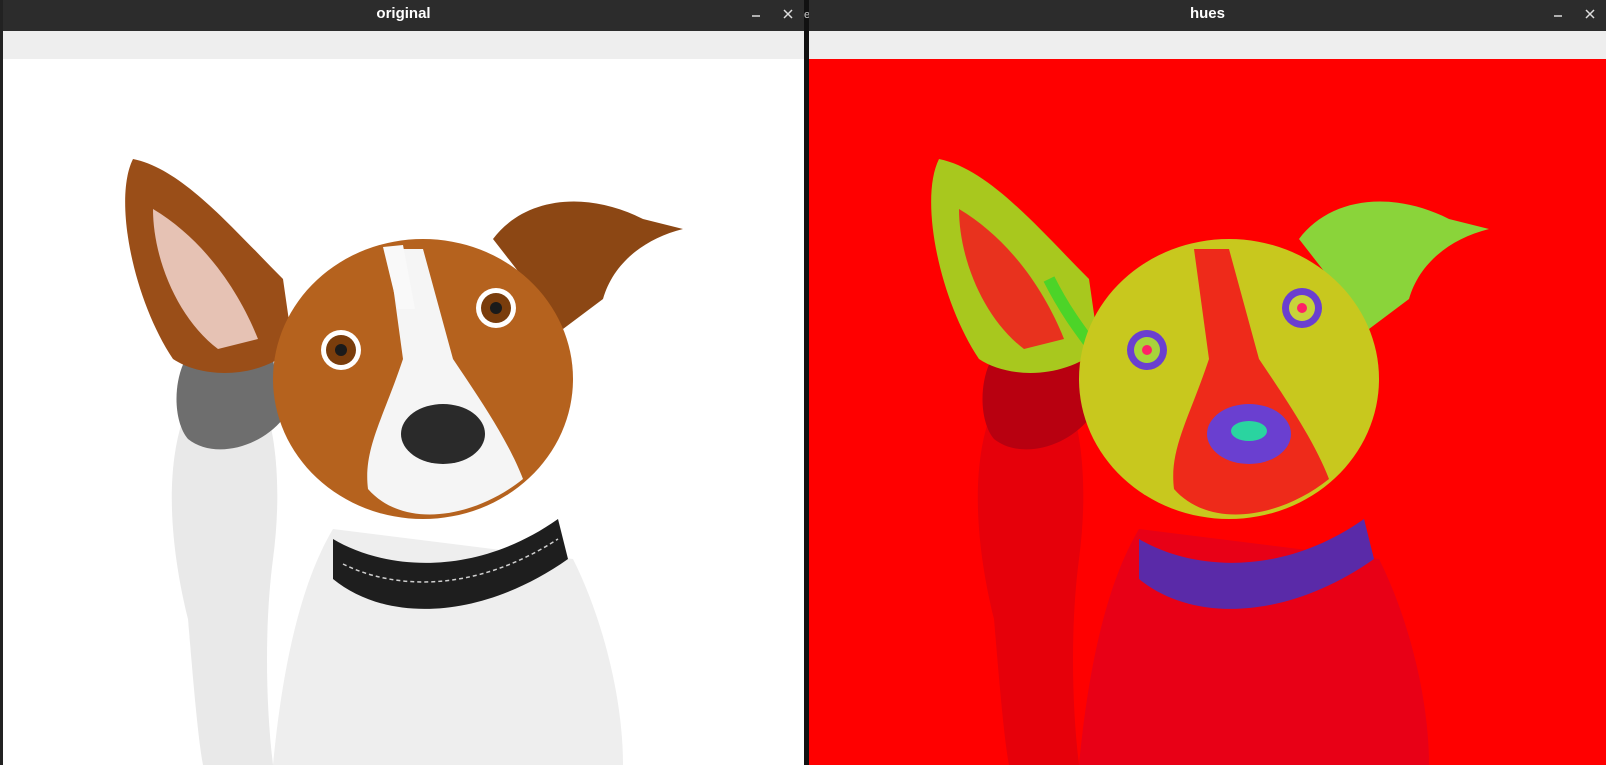 This screenshot has width=1606, height=765. I want to click on window-title: hues, so click(1207, 13).